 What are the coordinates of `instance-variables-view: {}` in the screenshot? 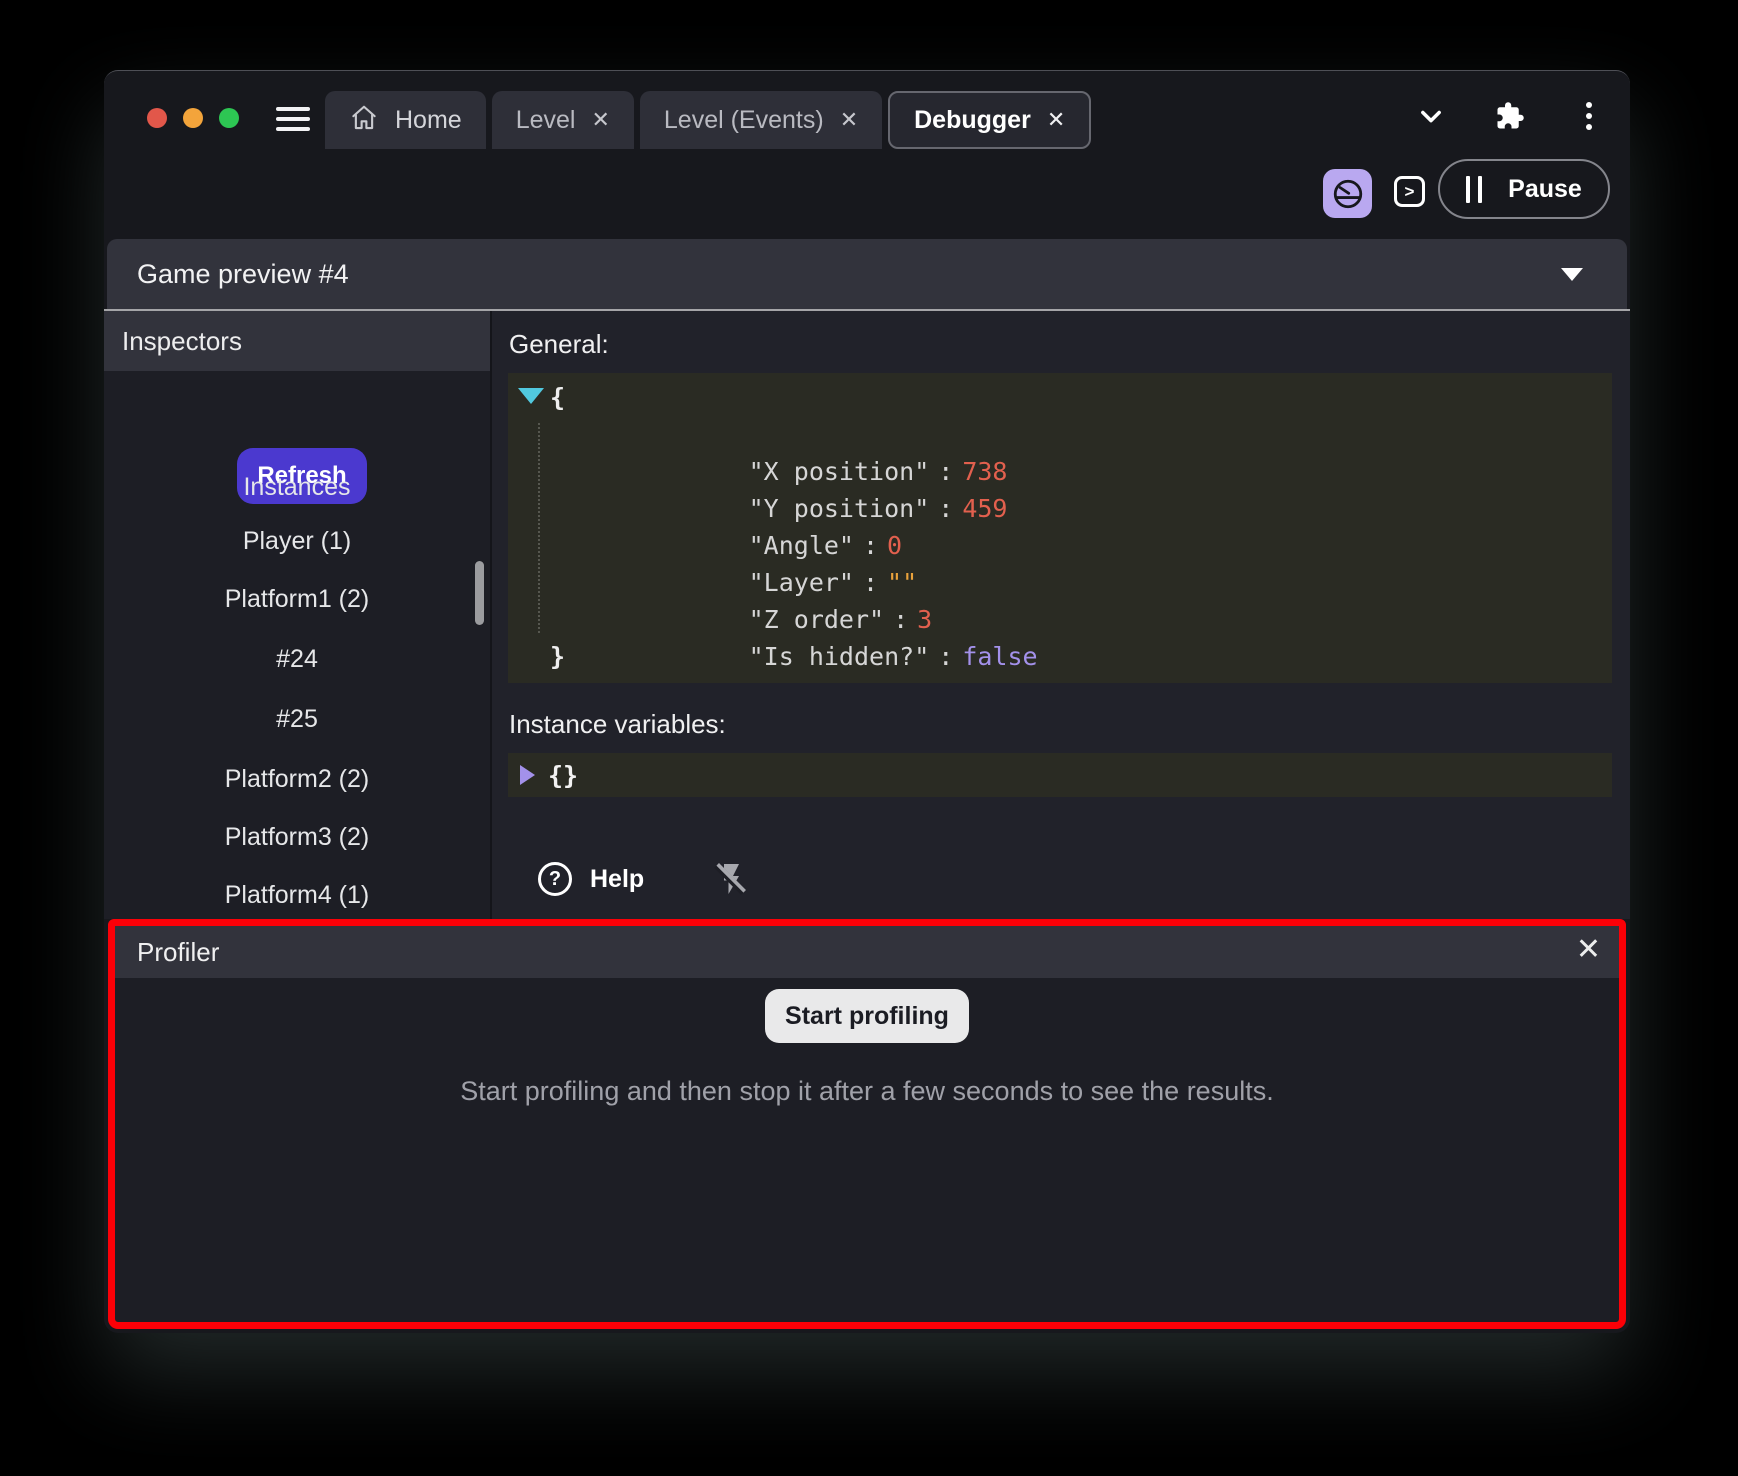 It's located at (1060, 775).